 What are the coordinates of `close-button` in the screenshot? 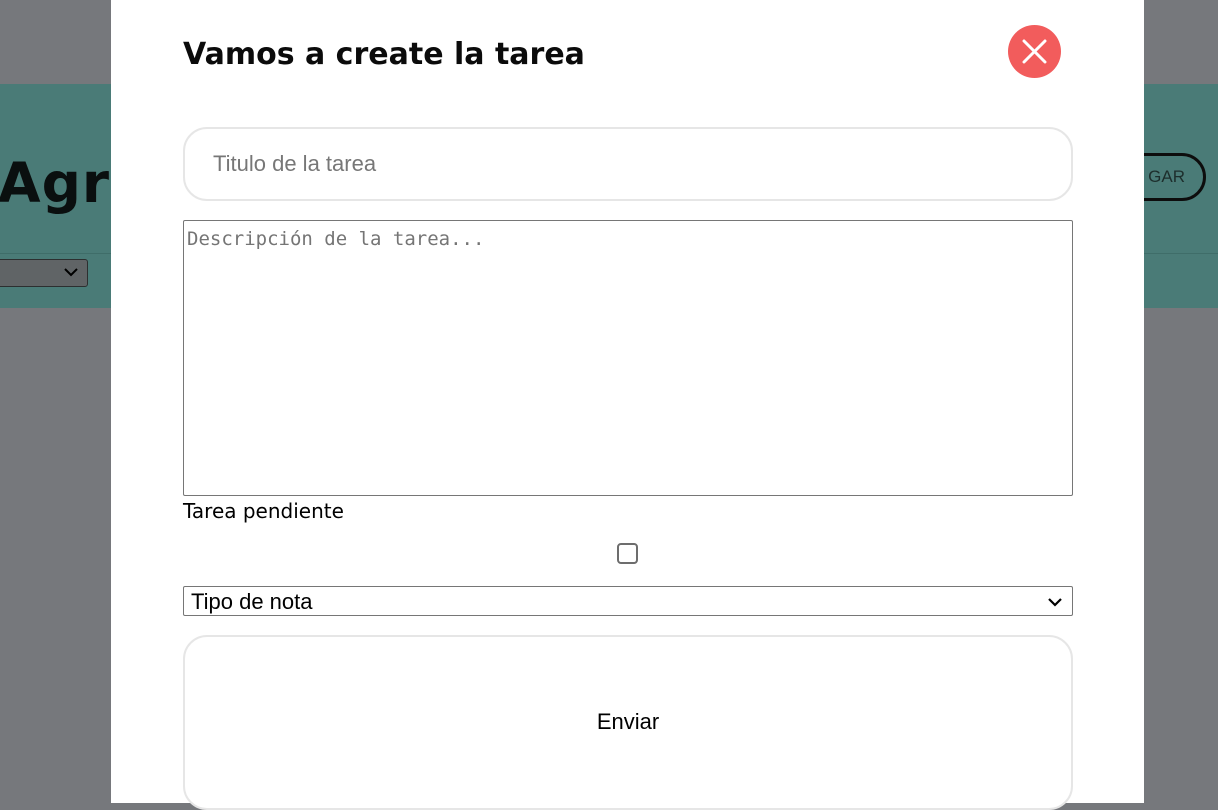 It's located at (1034, 51).